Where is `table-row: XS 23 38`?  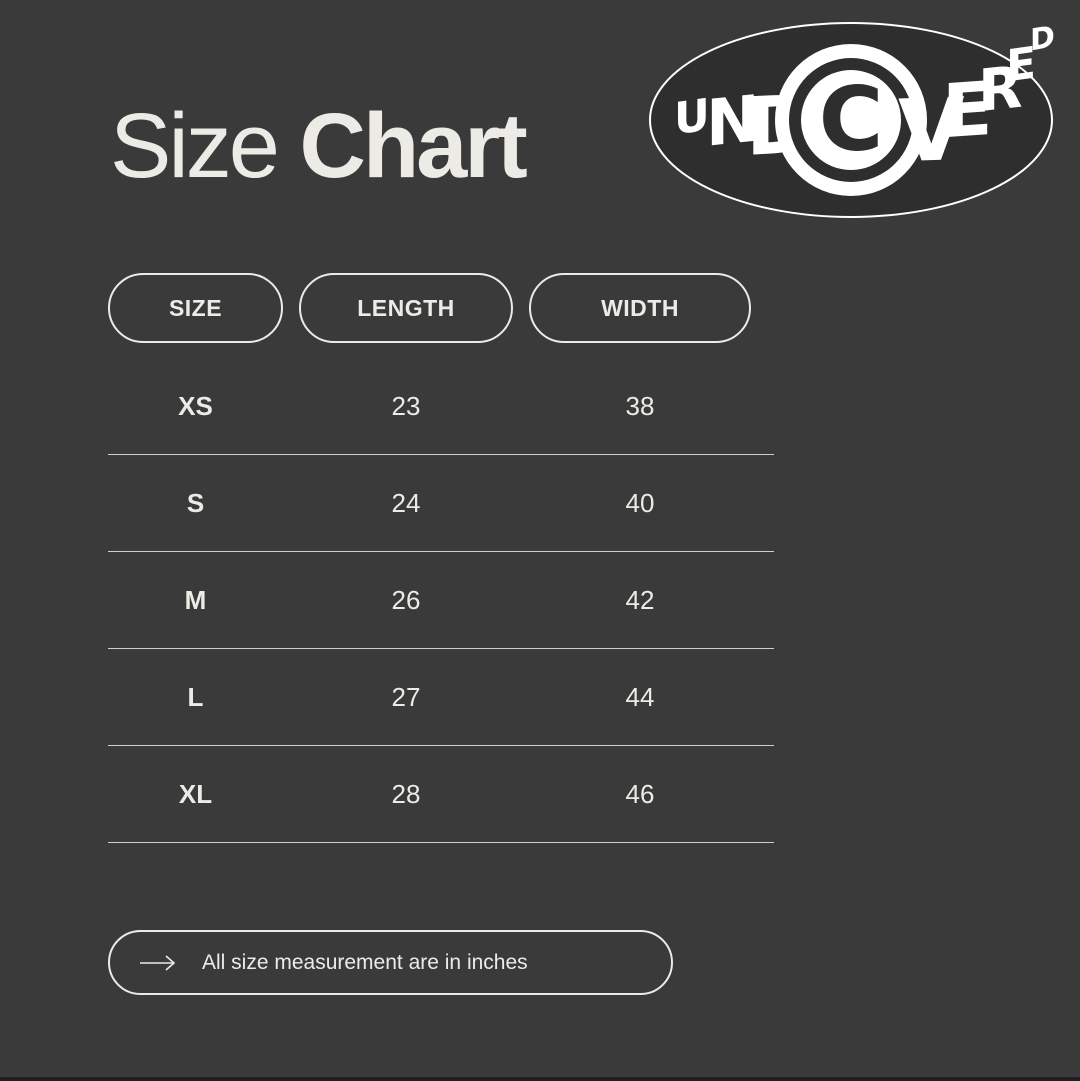 table-row: XS 23 38 is located at coordinates (441, 406).